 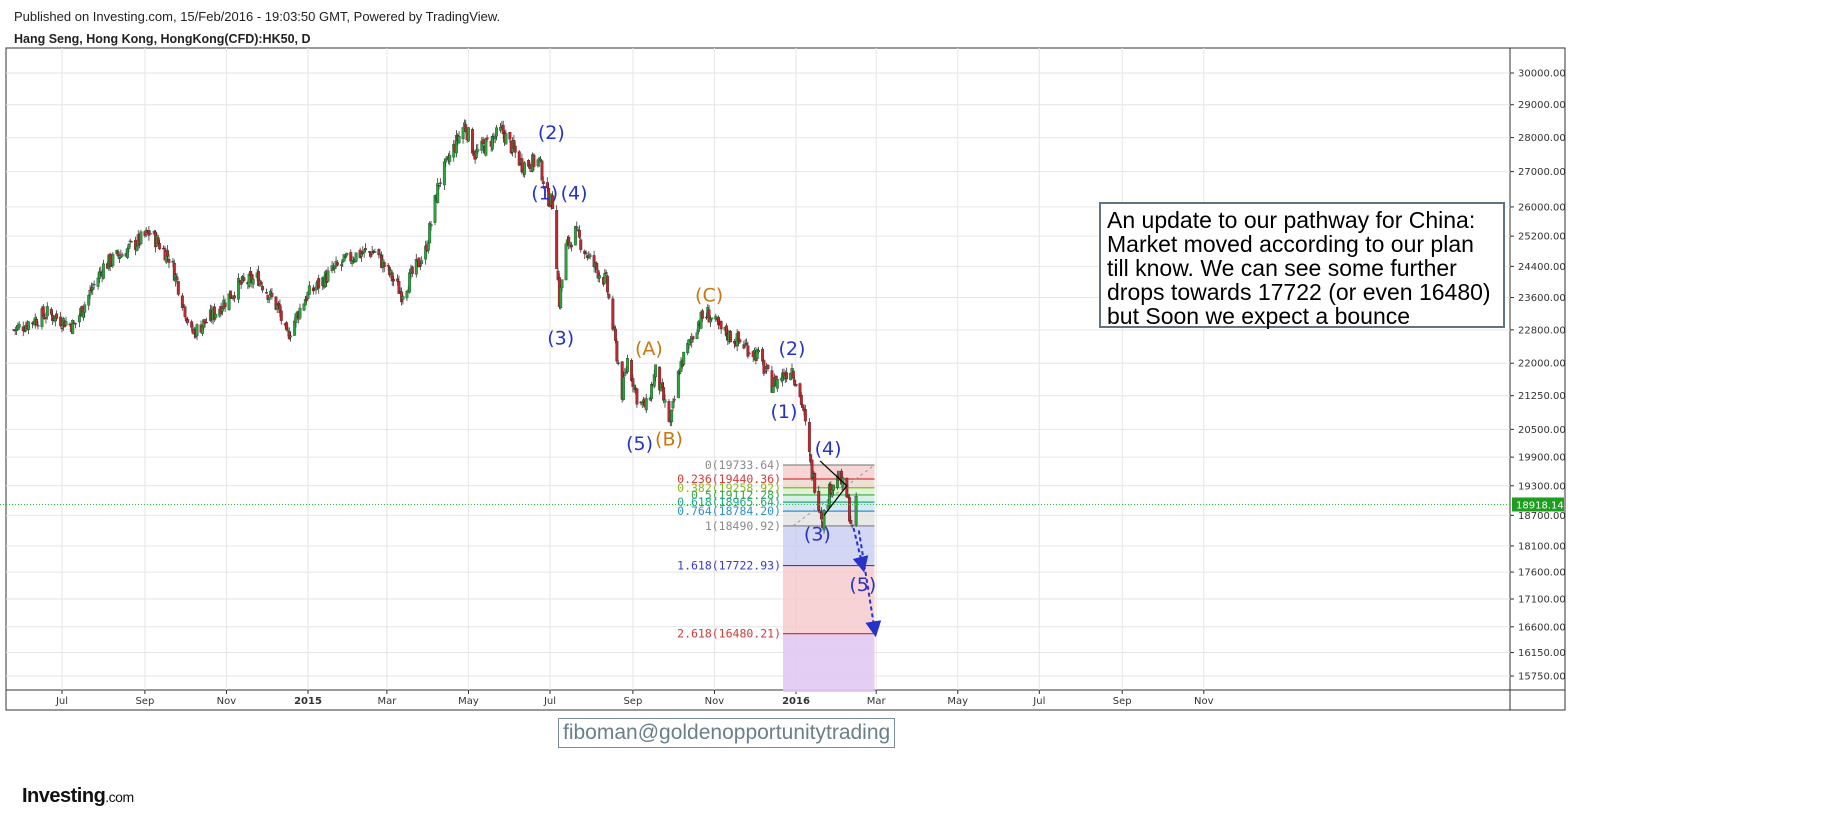 I want to click on y-tick-label: 22000.00, so click(x=1542, y=364).